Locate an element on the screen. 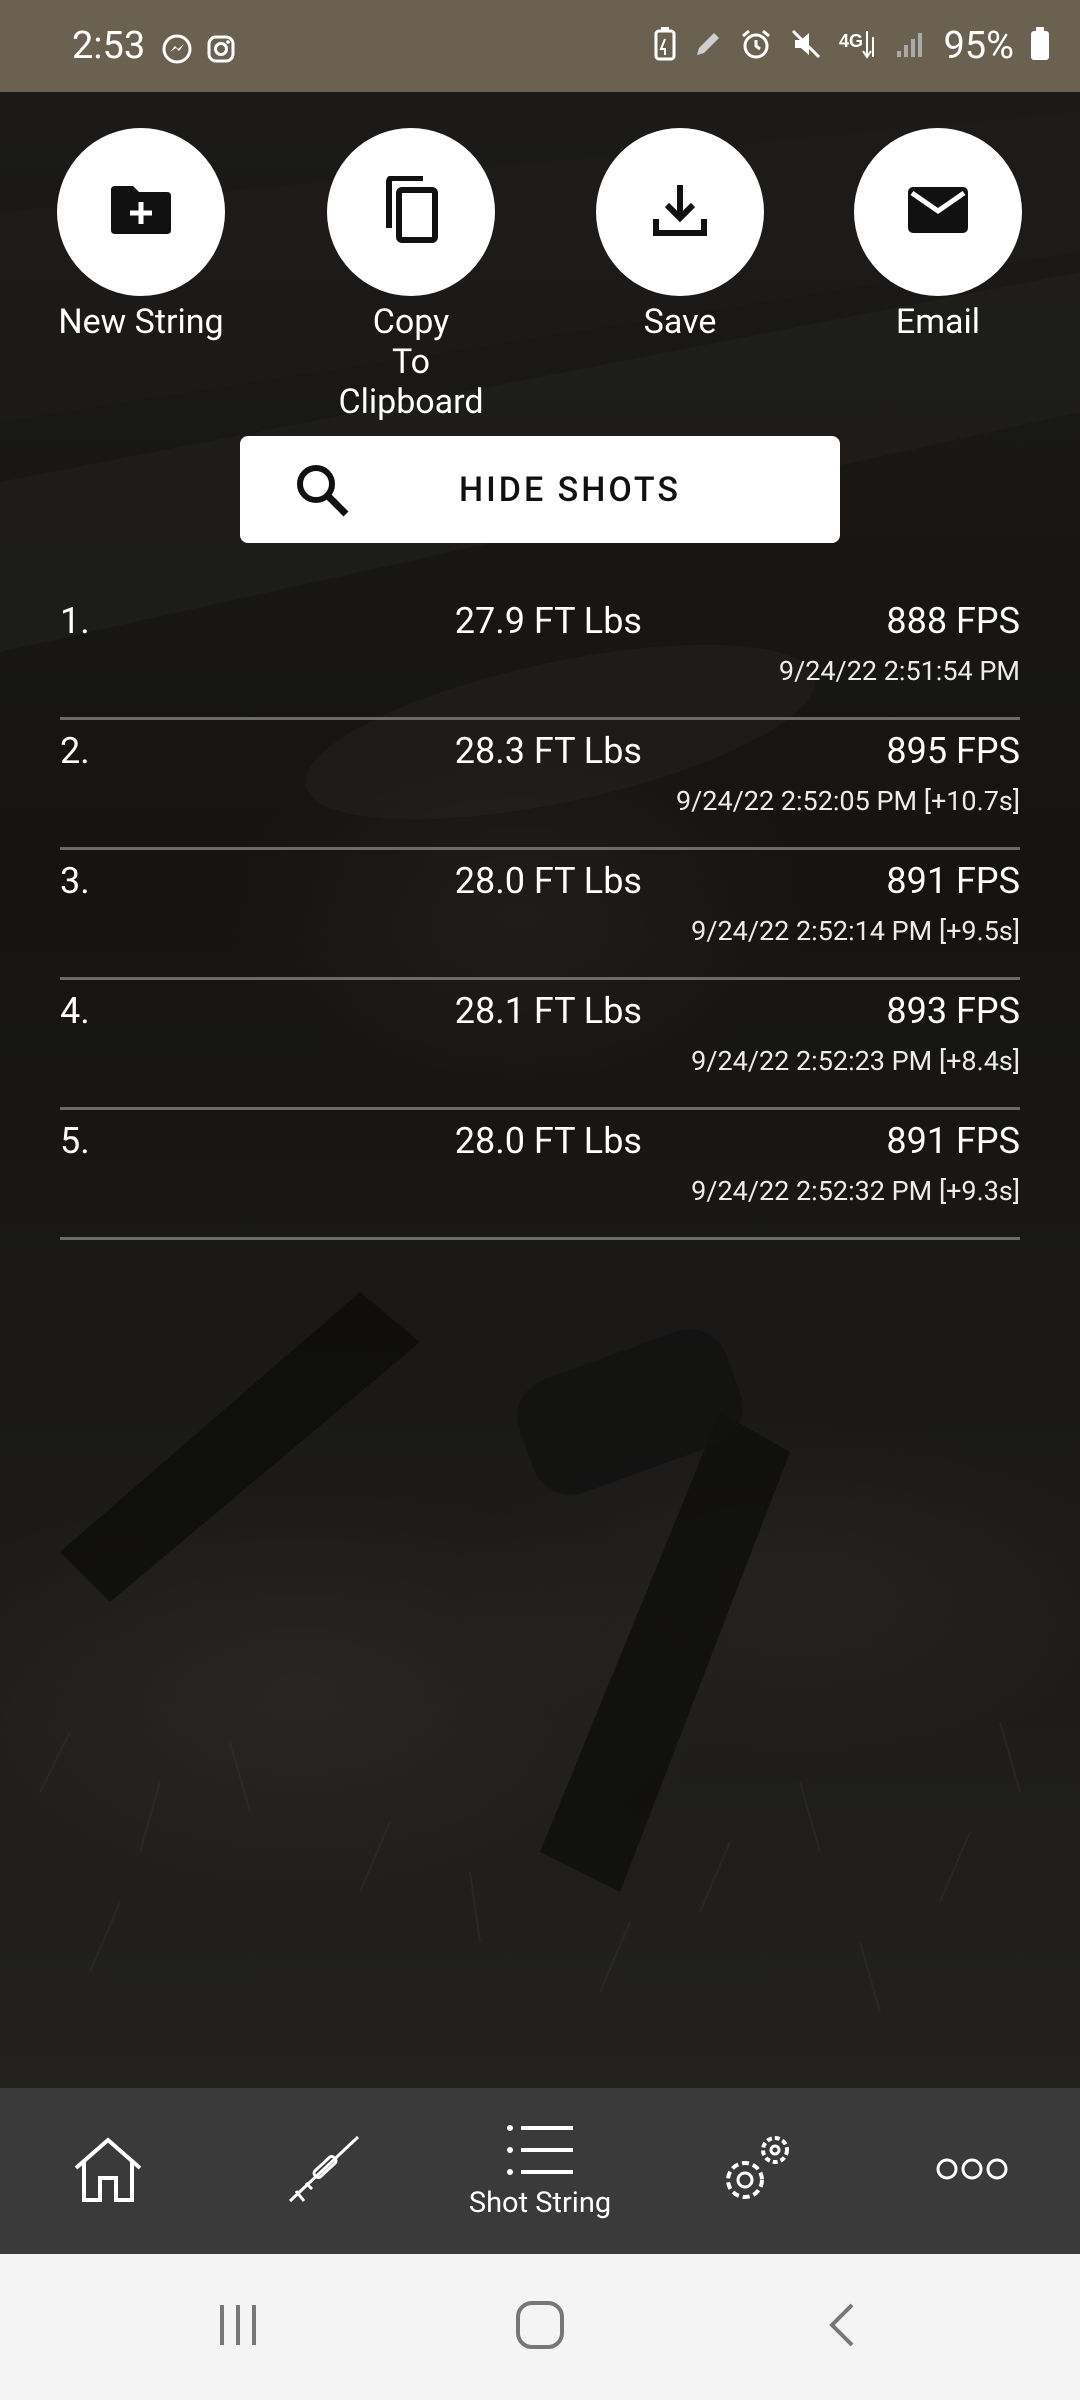 The width and height of the screenshot is (1080, 2400). more-icon is located at coordinates (972, 2171).